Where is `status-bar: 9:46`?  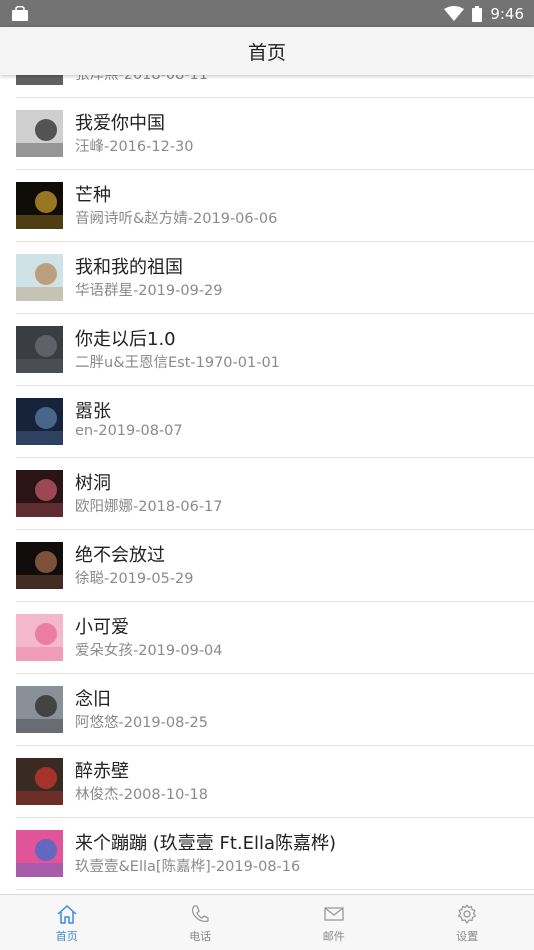 status-bar: 9:46 is located at coordinates (267, 13).